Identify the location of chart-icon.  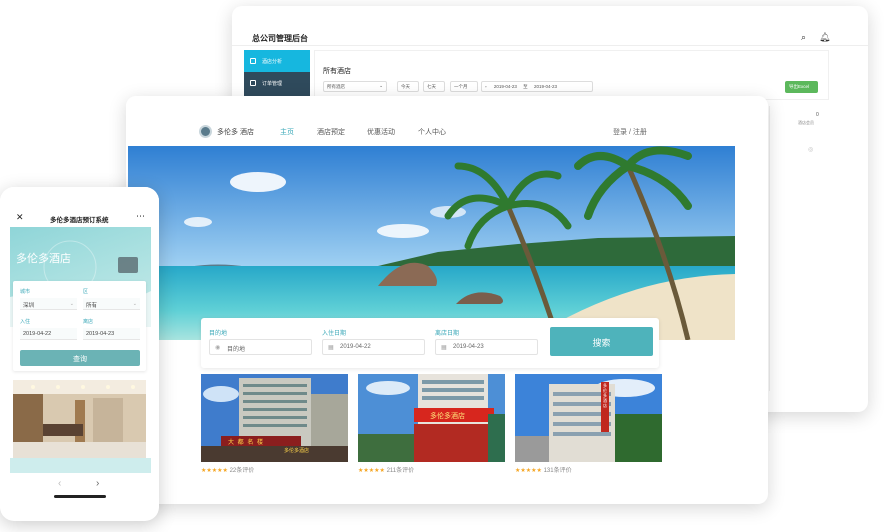
(253, 61).